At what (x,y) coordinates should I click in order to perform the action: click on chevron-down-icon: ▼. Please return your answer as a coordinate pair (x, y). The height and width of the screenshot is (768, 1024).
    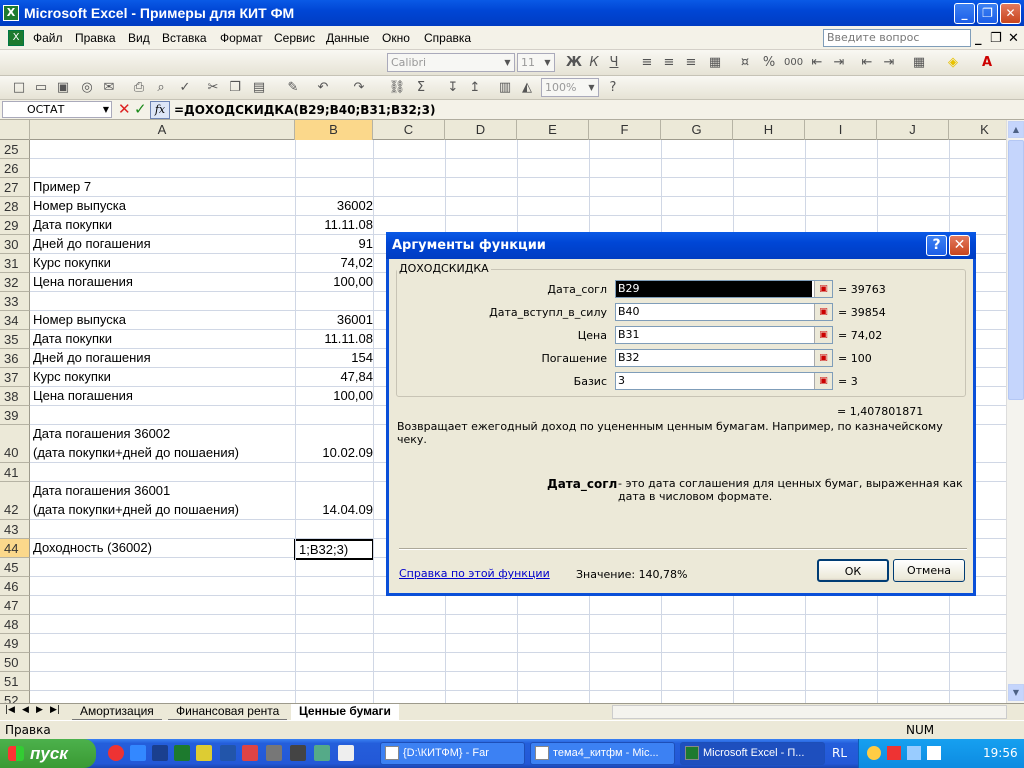
    Looking at the image, I should click on (106, 109).